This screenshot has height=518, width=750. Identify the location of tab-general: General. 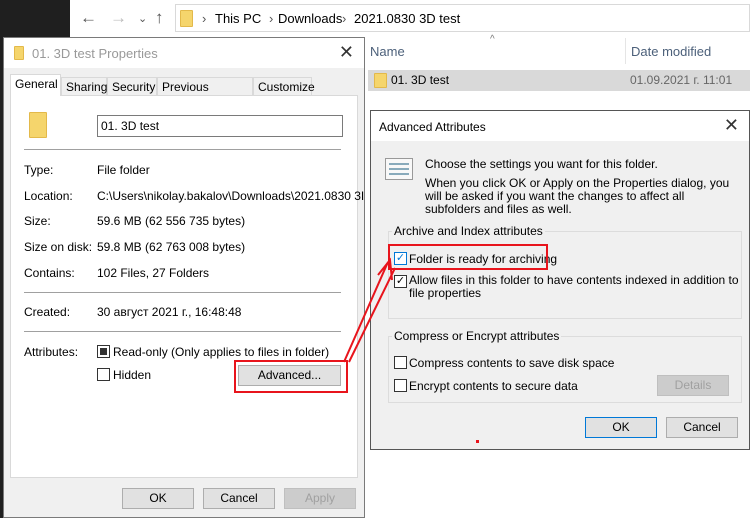
(35, 85).